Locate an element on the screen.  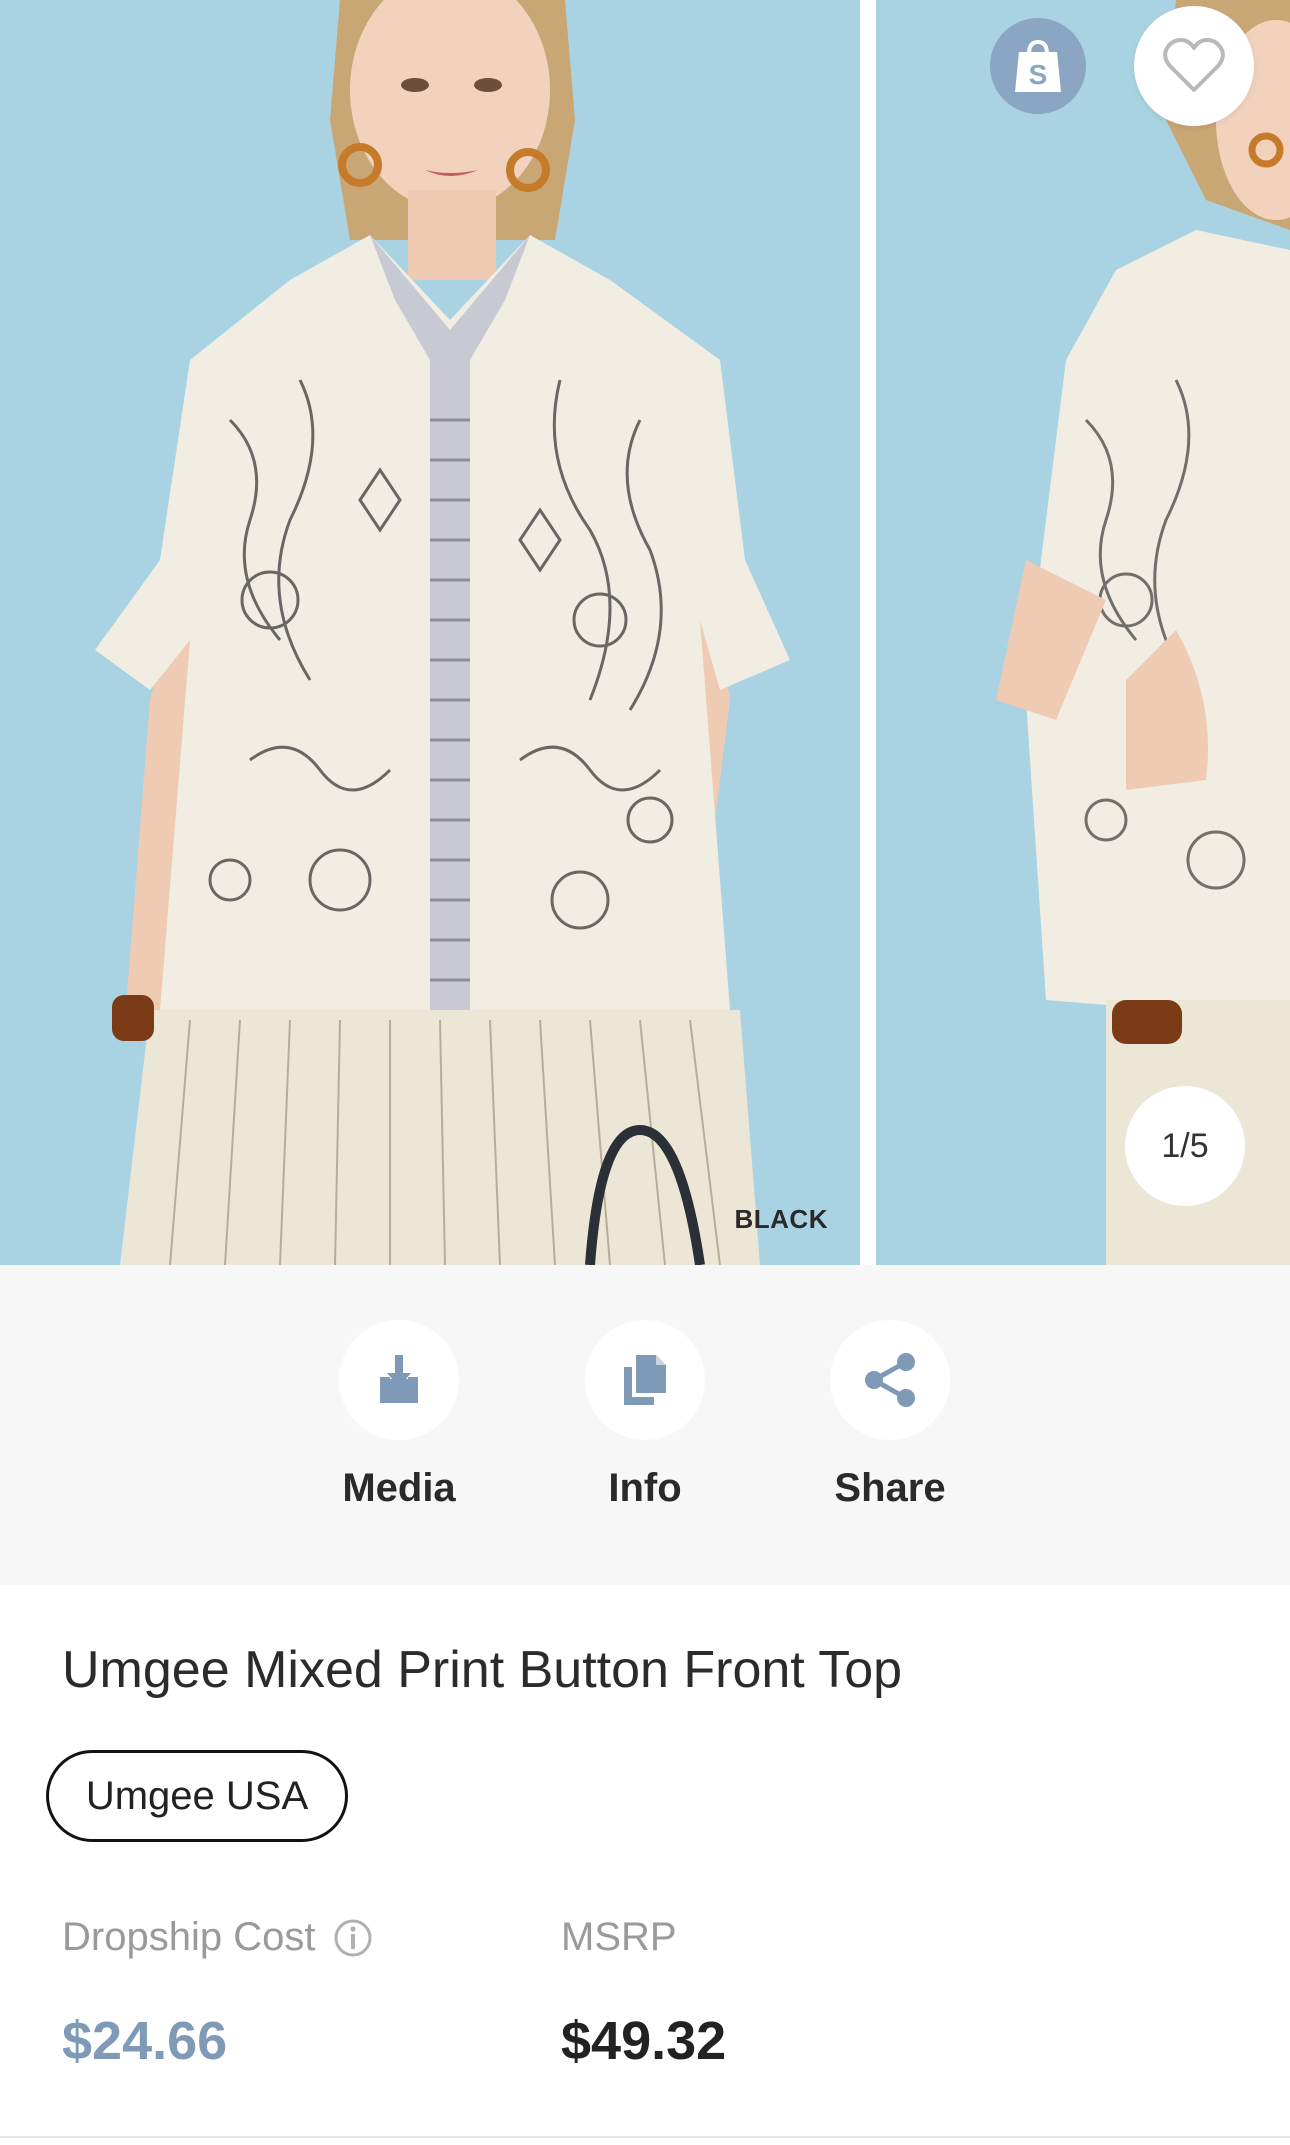
heart-icon is located at coordinates (1194, 65).